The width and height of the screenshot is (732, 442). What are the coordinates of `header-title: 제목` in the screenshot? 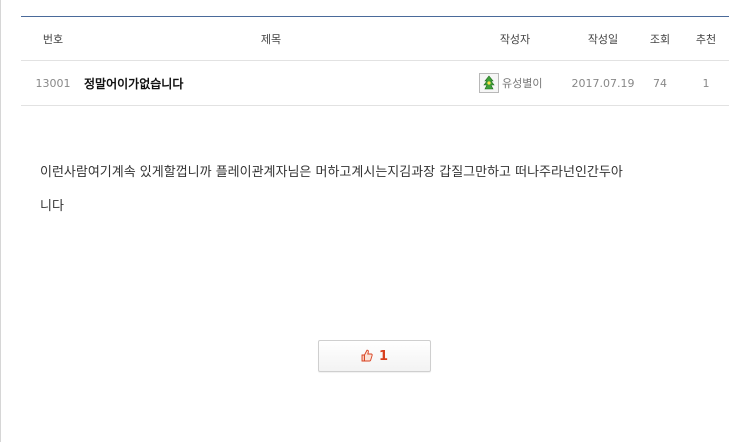 It's located at (271, 39).